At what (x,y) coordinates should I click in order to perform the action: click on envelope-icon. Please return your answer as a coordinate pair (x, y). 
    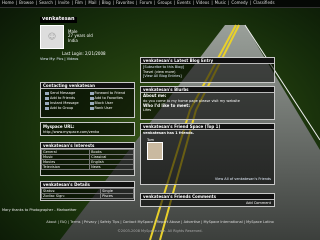
    Looking at the image, I should click on (47, 93).